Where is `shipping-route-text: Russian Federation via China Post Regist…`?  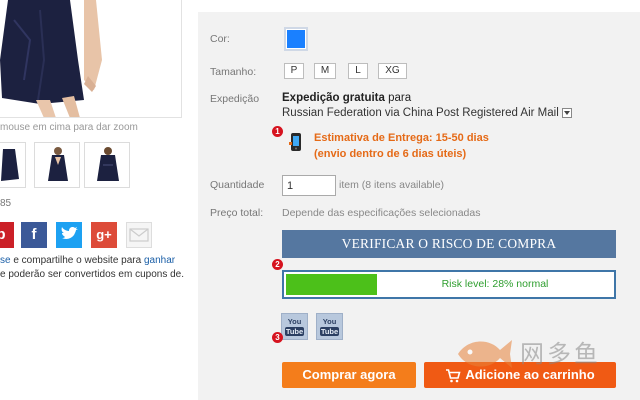 shipping-route-text: Russian Federation via China Post Regist… is located at coordinates (420, 113).